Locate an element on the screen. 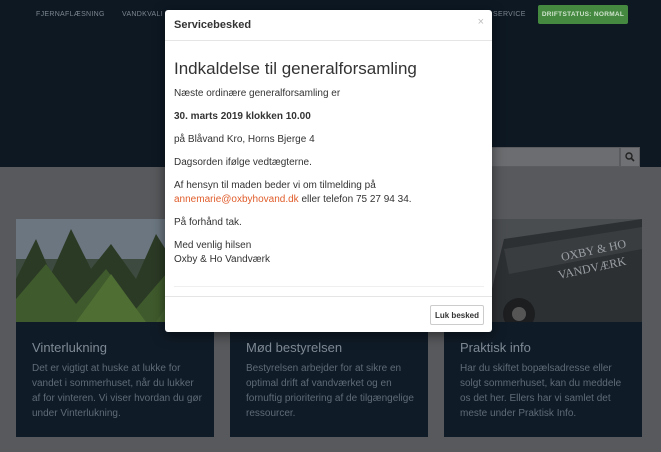  modal-title: Servicebesked is located at coordinates (213, 25).